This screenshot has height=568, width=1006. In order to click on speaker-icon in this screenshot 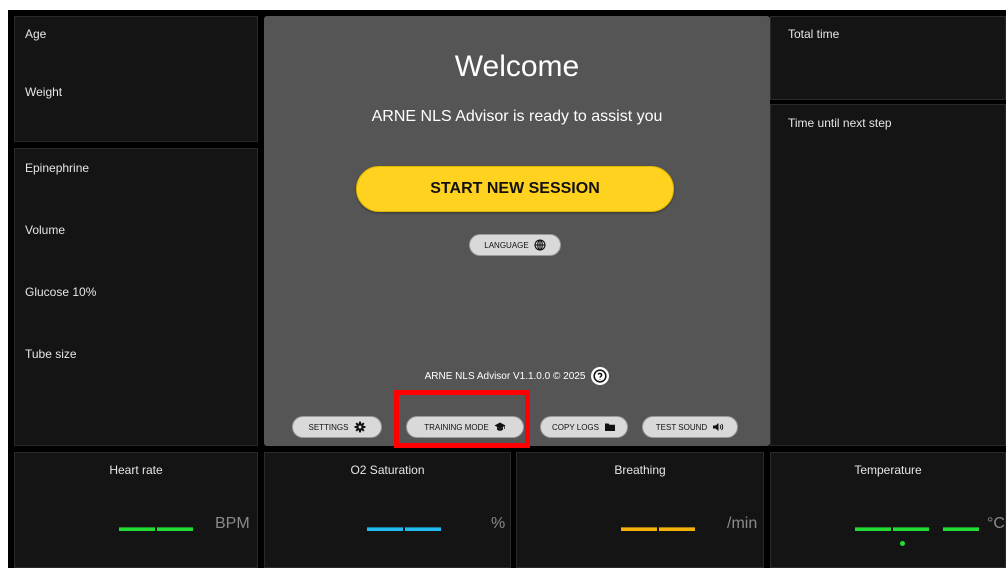, I will do `click(718, 427)`.